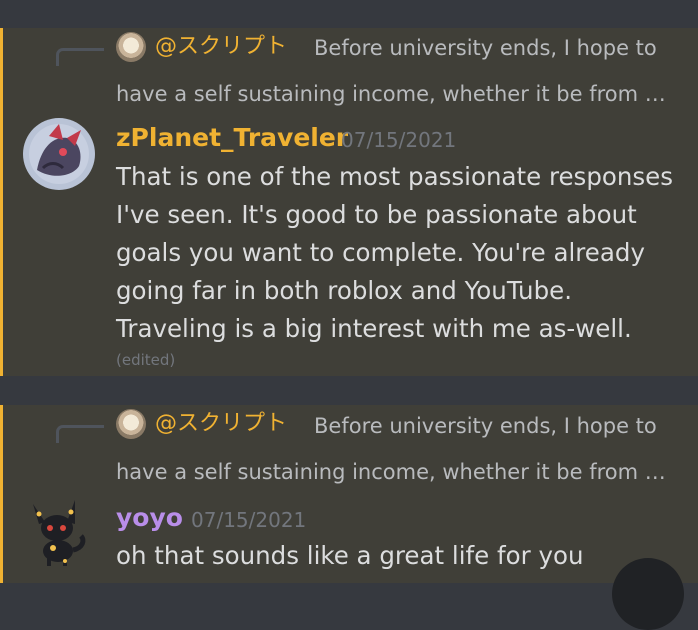 Image resolution: width=698 pixels, height=630 pixels. Describe the element at coordinates (232, 138) in the screenshot. I see `author-name: zPlanet_Traveler` at that location.